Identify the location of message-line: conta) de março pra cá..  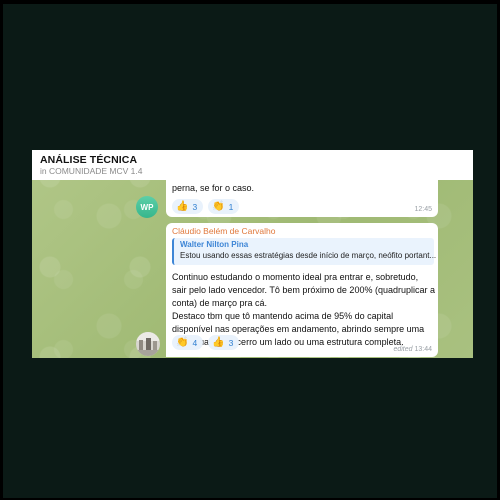
(220, 303).